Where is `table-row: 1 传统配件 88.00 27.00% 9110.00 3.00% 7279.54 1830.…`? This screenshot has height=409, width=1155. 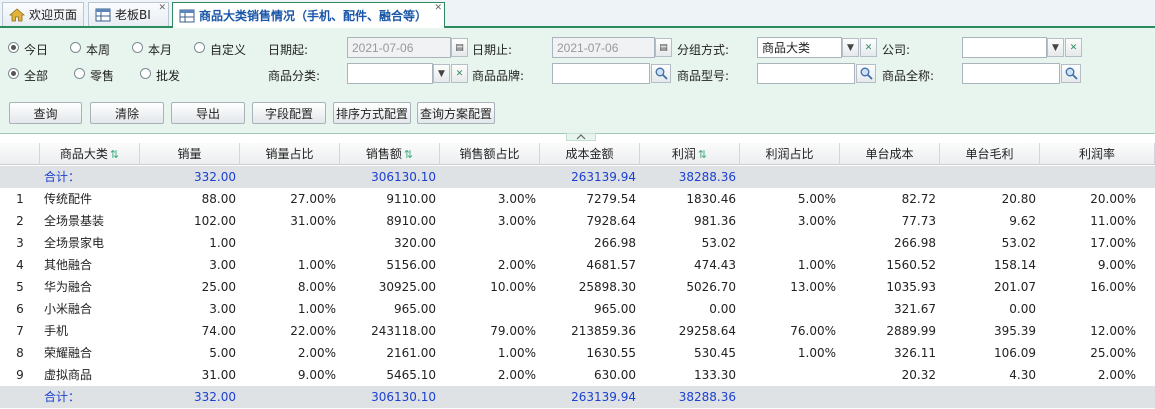 table-row: 1 传统配件 88.00 27.00% 9110.00 3.00% 7279.54 1830.… is located at coordinates (577, 199).